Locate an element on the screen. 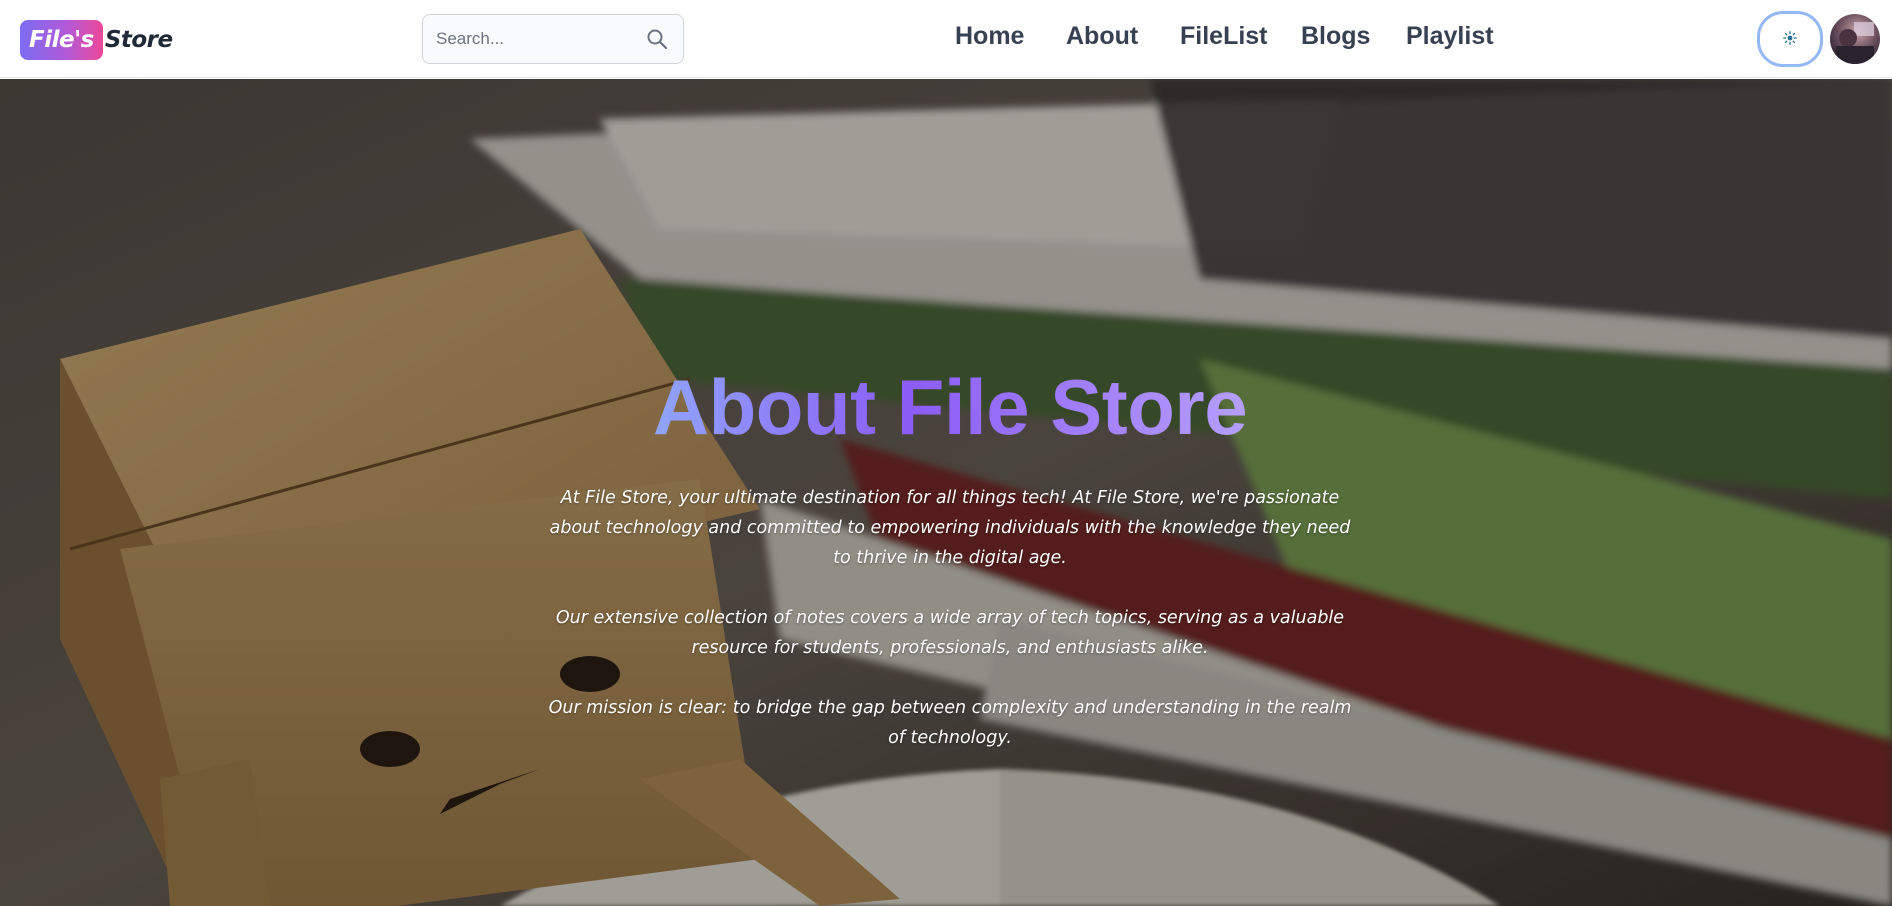 This screenshot has height=906, width=1892. nav-about: About is located at coordinates (1102, 36).